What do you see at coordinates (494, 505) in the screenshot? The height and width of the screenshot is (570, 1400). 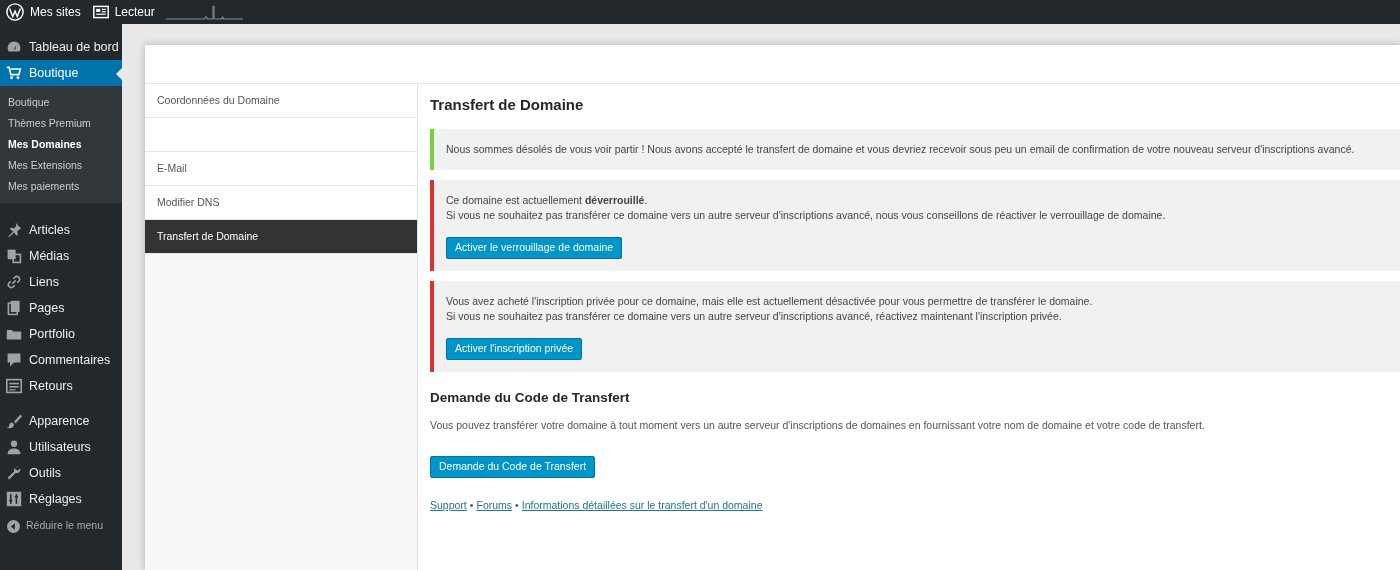 I see `help-link: Forums` at bounding box center [494, 505].